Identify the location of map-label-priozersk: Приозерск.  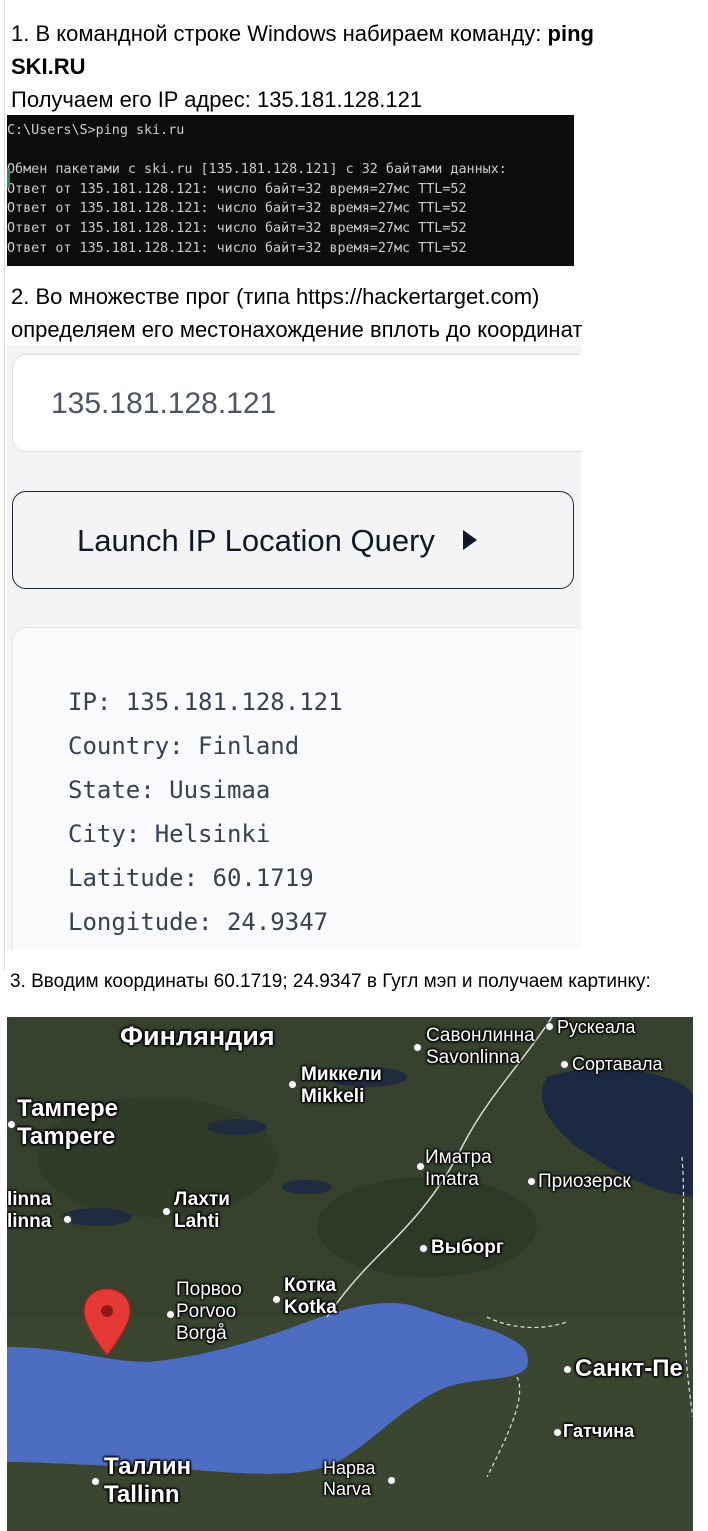
(584, 1181).